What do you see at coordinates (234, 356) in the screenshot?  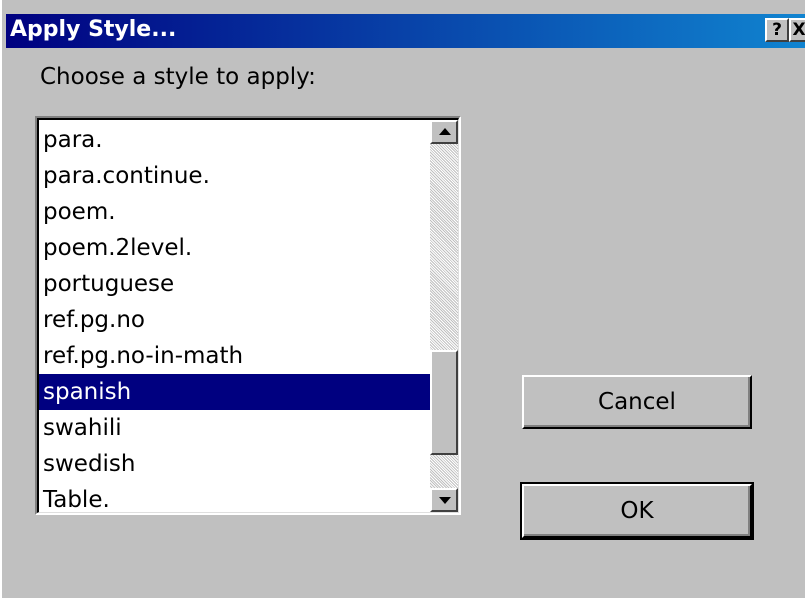 I see `list-item: ref.pg.no-in-math` at bounding box center [234, 356].